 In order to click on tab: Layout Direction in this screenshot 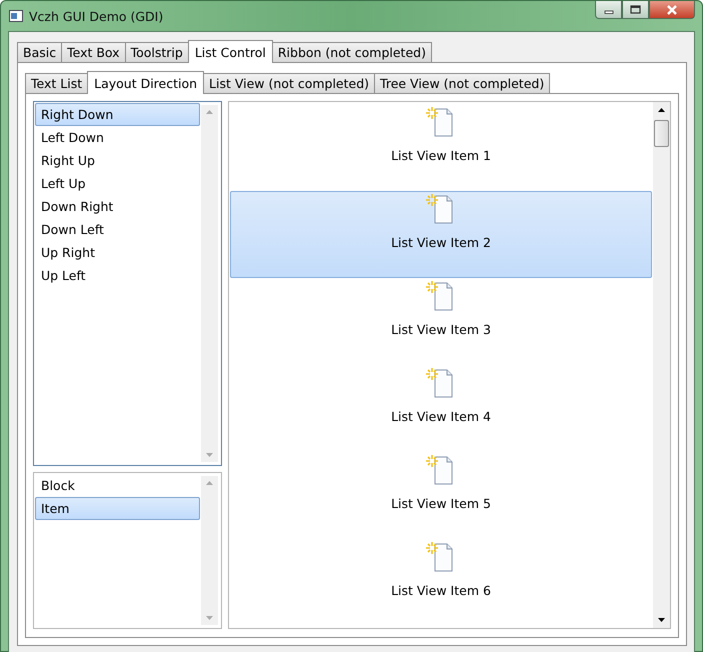, I will do `click(145, 82)`.